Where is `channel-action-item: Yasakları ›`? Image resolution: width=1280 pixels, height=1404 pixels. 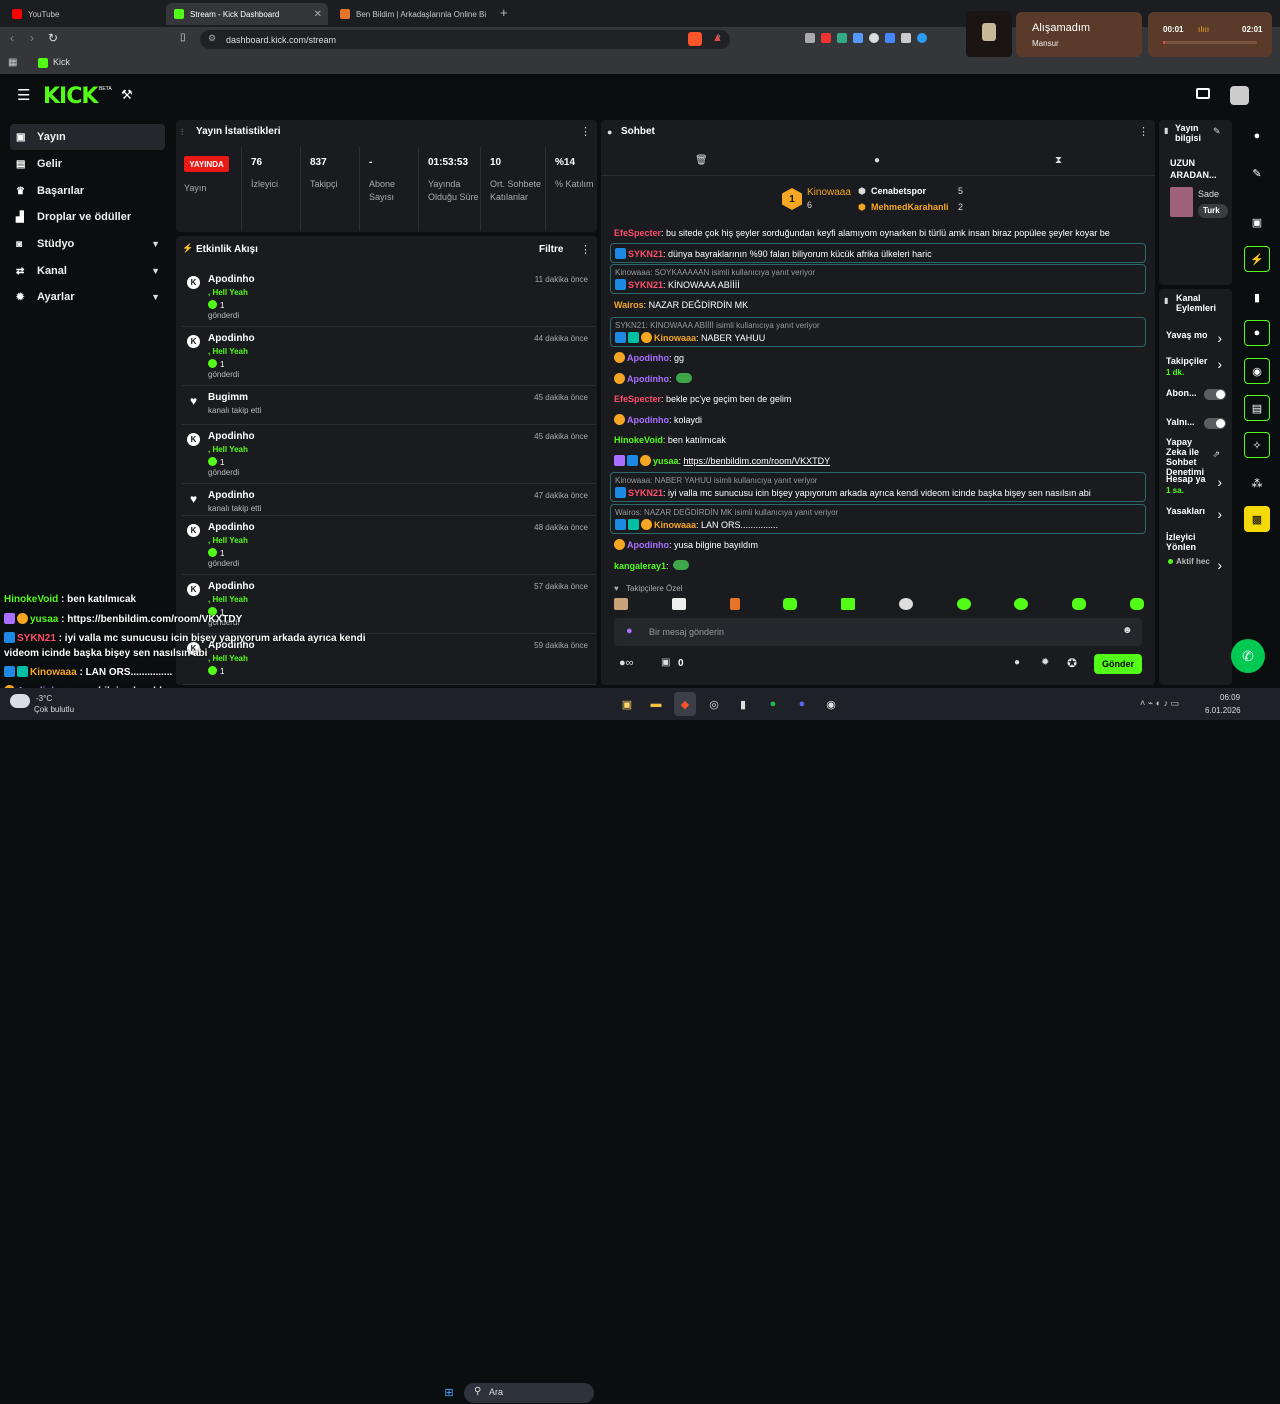 channel-action-item: Yasakları › is located at coordinates (1197, 514).